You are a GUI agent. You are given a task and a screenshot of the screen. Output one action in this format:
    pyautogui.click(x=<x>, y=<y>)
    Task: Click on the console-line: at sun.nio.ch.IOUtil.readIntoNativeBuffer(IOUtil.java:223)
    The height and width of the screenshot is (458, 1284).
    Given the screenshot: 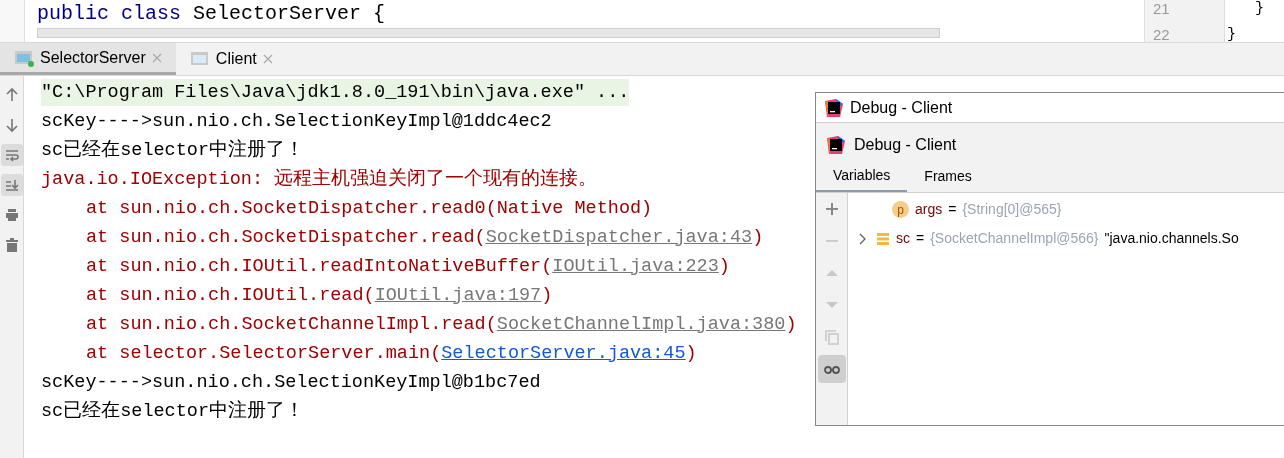 What is the action you would take?
    pyautogui.click(x=408, y=266)
    